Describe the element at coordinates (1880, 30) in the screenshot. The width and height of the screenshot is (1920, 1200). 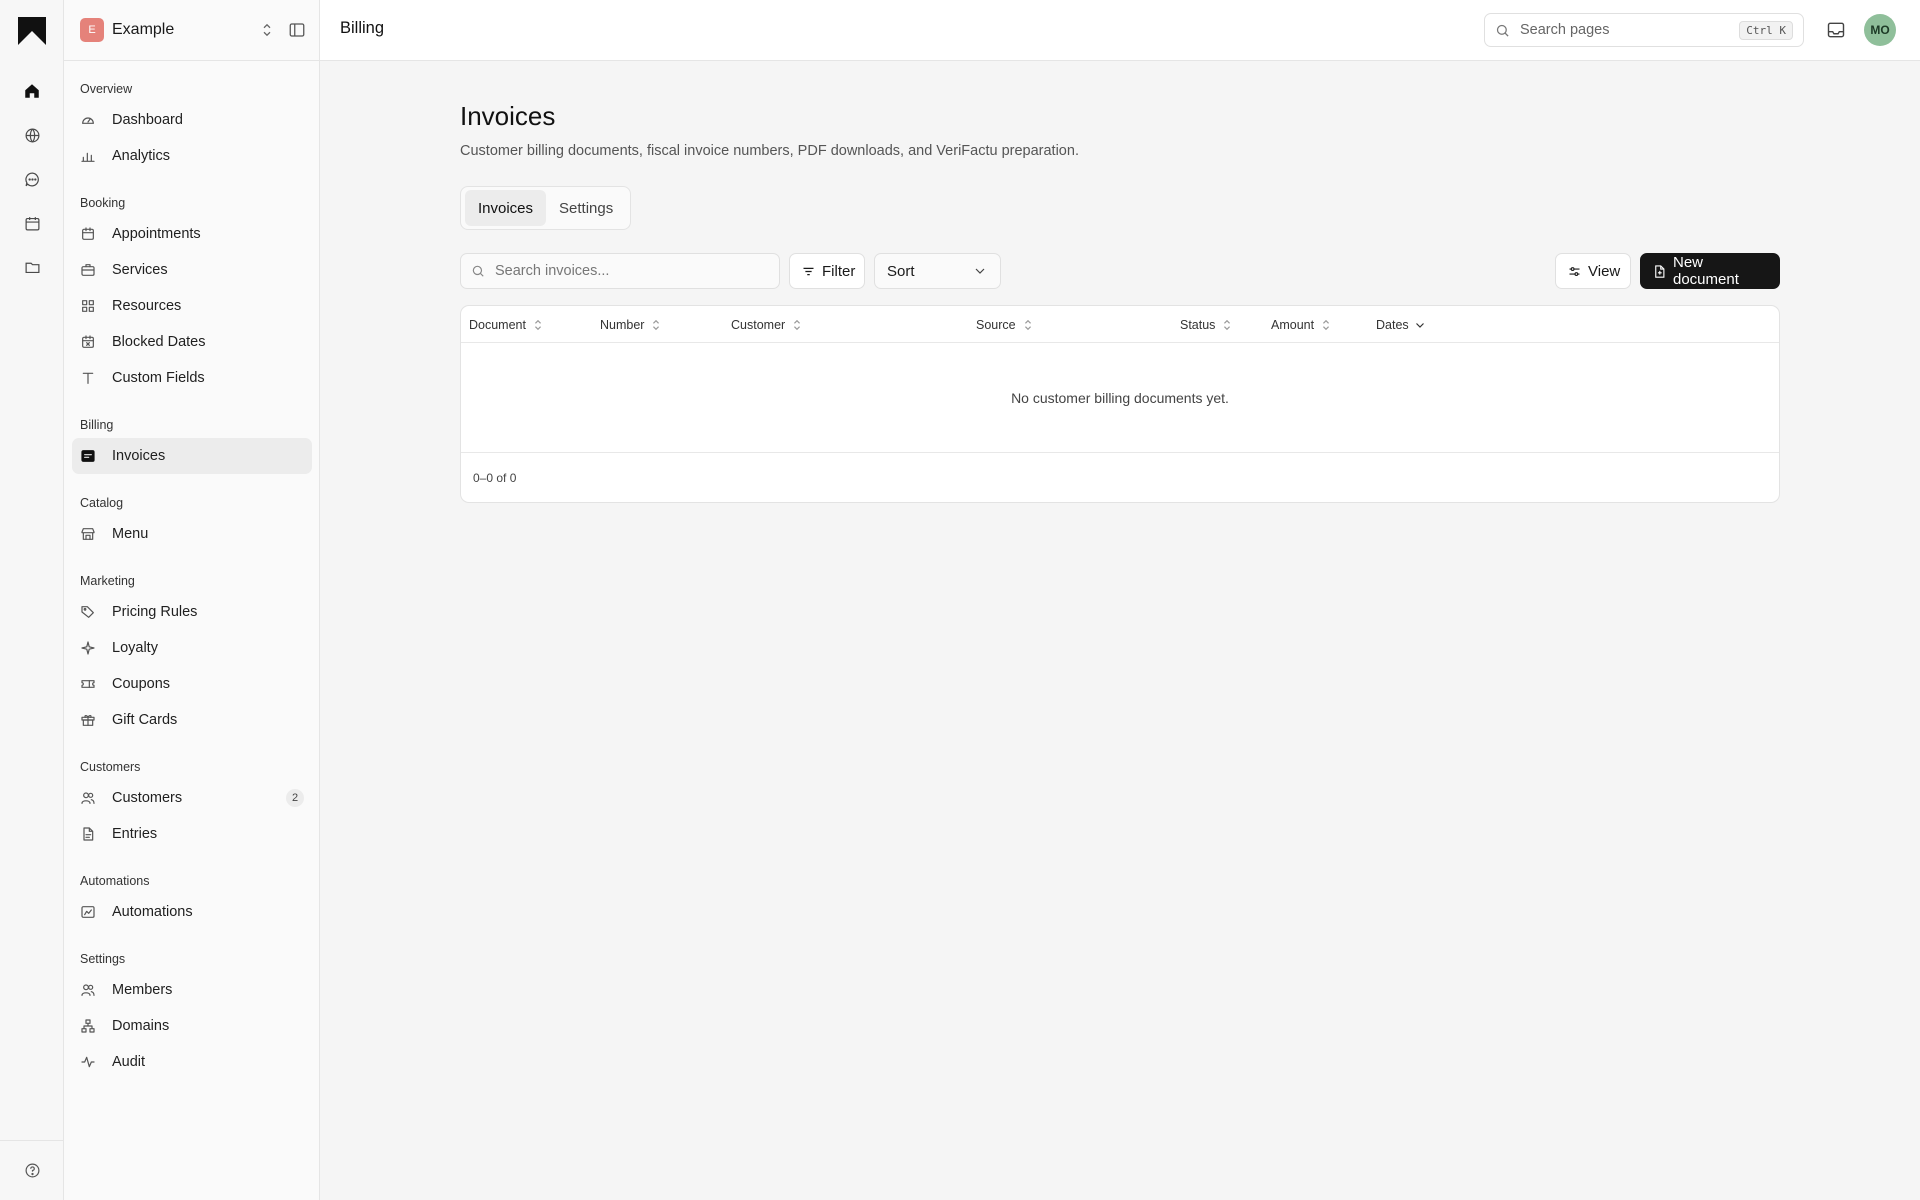
I see `avatar: MO` at that location.